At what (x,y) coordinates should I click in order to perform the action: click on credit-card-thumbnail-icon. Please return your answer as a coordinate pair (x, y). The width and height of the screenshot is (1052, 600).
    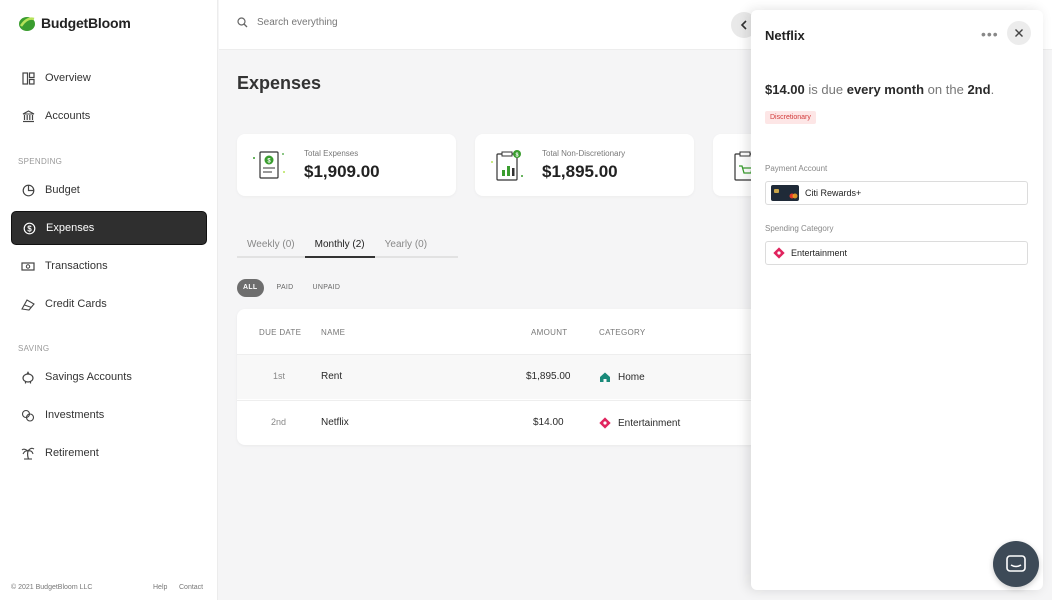
    Looking at the image, I should click on (785, 193).